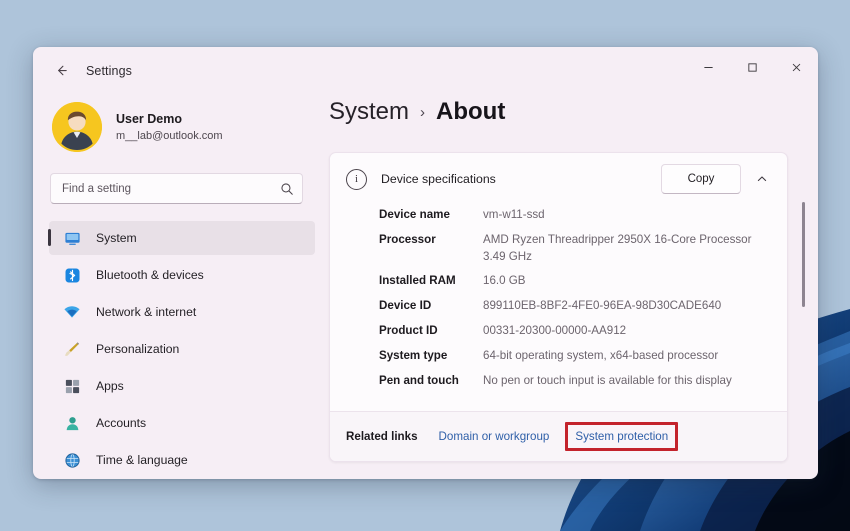  I want to click on window-controls, so click(752, 67).